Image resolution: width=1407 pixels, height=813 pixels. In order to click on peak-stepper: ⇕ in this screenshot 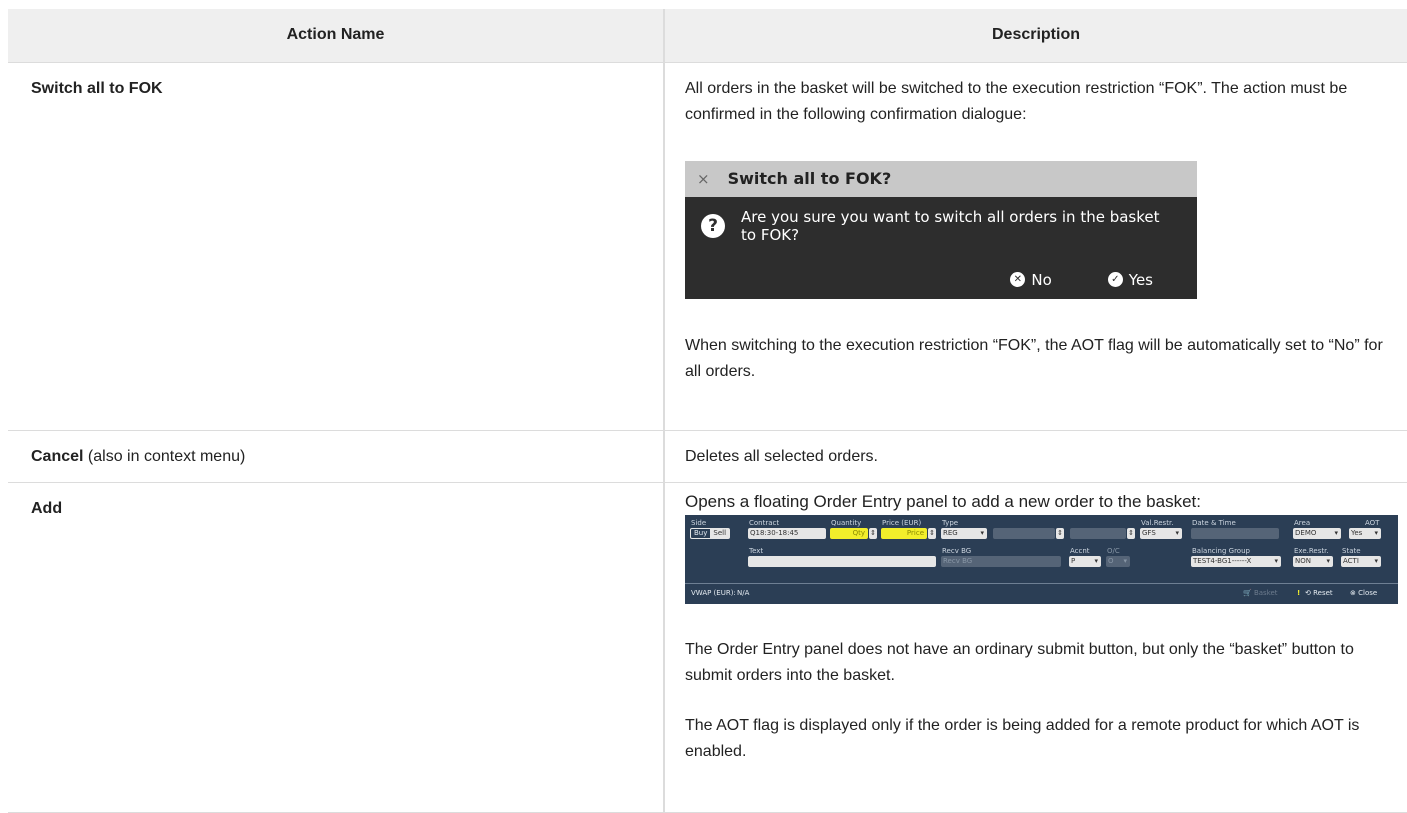, I will do `click(1060, 533)`.